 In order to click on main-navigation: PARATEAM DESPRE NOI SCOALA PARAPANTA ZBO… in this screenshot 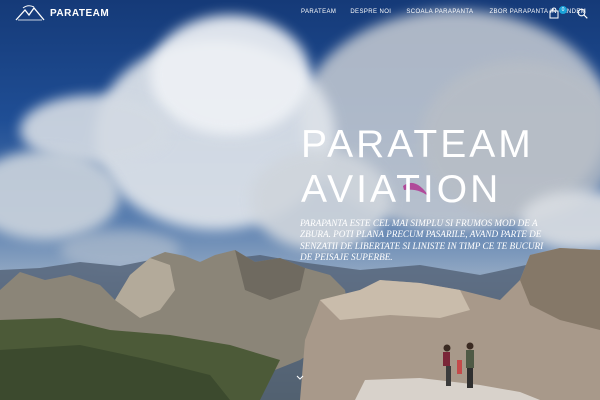, I will do `click(443, 12)`.